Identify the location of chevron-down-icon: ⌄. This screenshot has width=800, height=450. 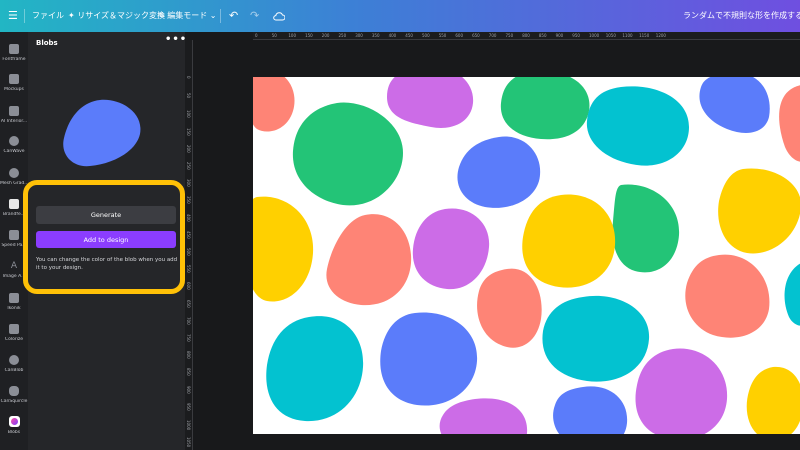
(212, 15).